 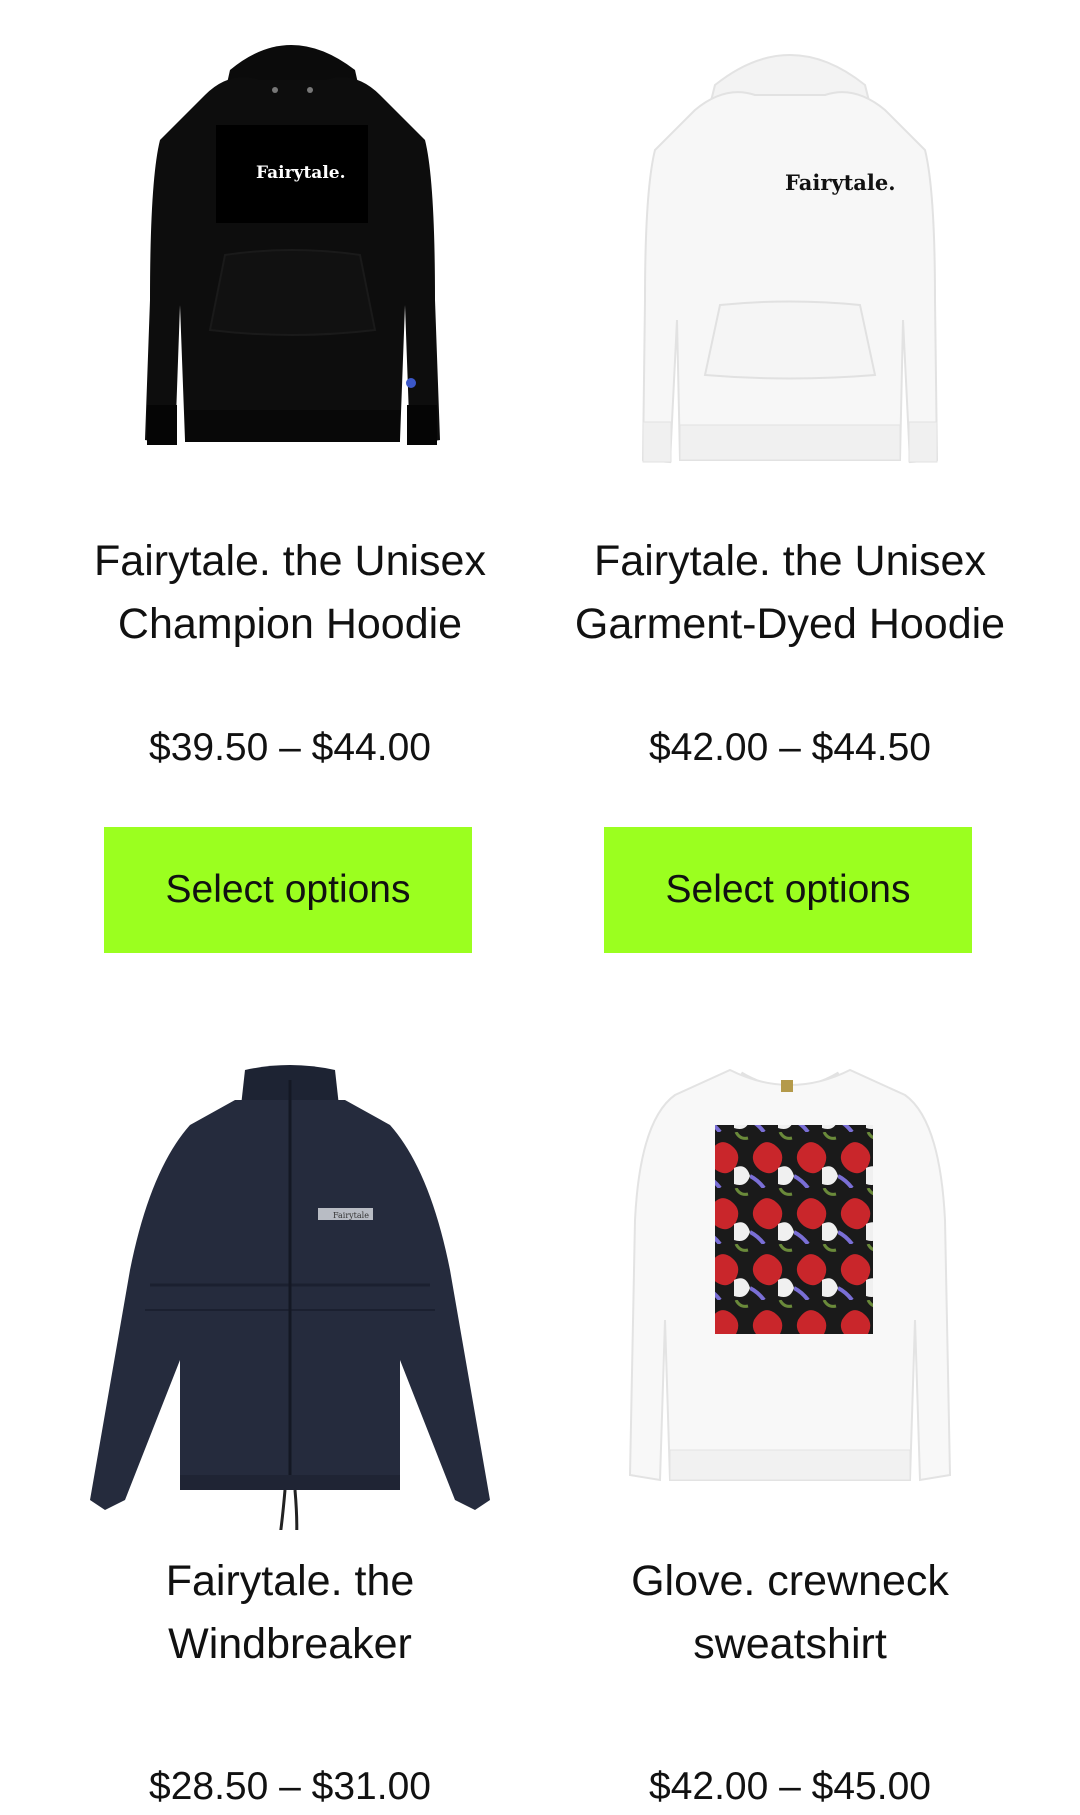 I want to click on windbreaker-image: Fairytale, so click(x=290, y=1297).